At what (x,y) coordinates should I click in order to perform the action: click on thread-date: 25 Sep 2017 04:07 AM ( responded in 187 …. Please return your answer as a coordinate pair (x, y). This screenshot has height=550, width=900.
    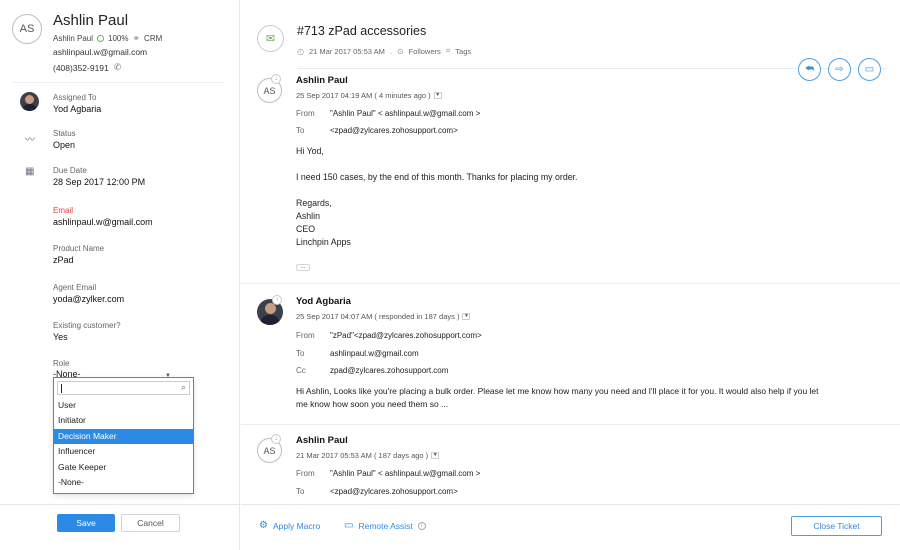
    Looking at the image, I should click on (378, 316).